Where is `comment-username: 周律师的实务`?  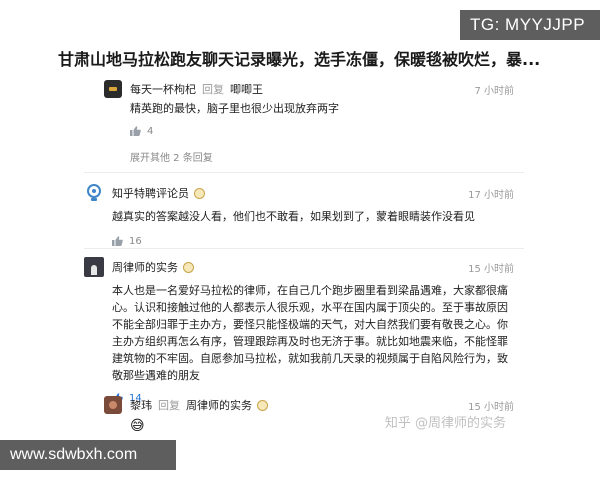 comment-username: 周律师的实务 is located at coordinates (145, 267).